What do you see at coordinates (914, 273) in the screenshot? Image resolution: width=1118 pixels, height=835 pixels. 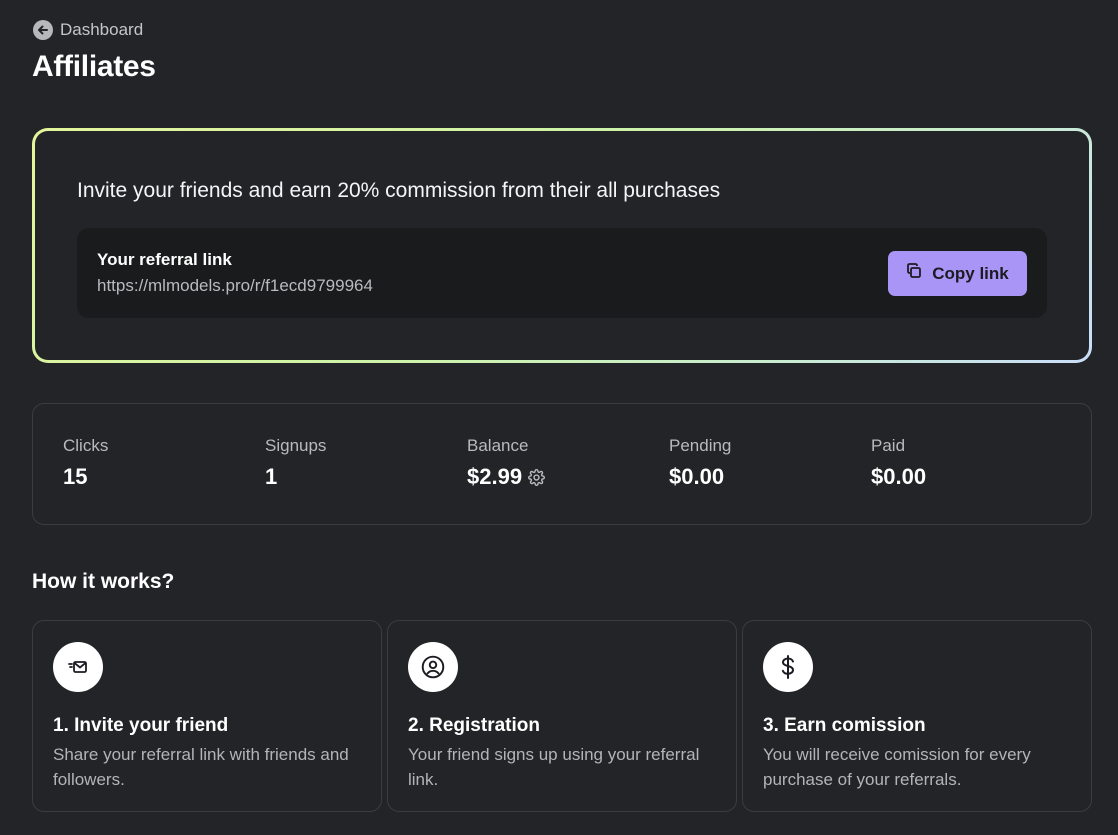 I see `copy-icon` at bounding box center [914, 273].